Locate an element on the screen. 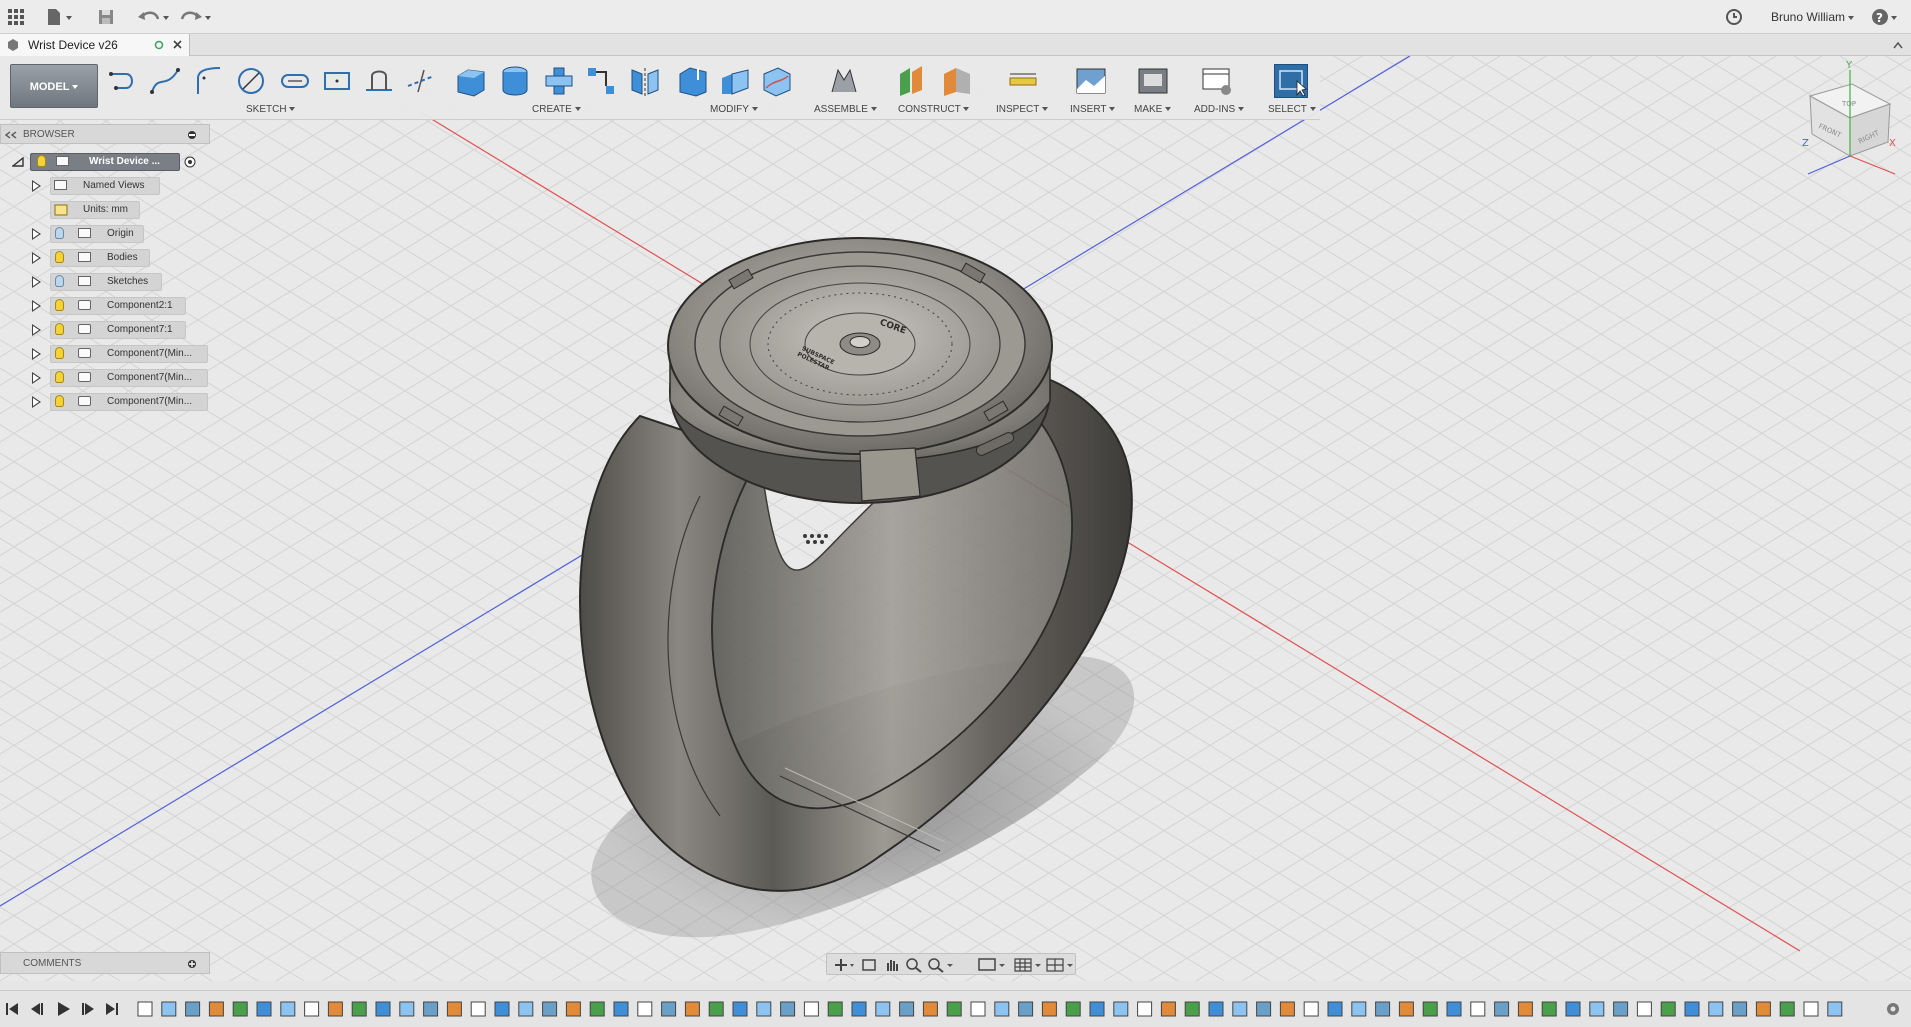 The width and height of the screenshot is (1911, 1027). collapse-panel-icon is located at coordinates (11, 135).